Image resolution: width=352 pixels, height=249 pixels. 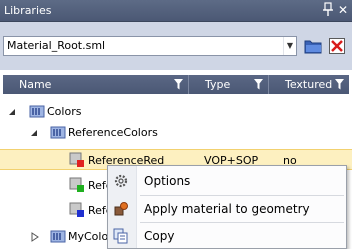 I want to click on grid-header: Name Type Textured, so click(x=176, y=84).